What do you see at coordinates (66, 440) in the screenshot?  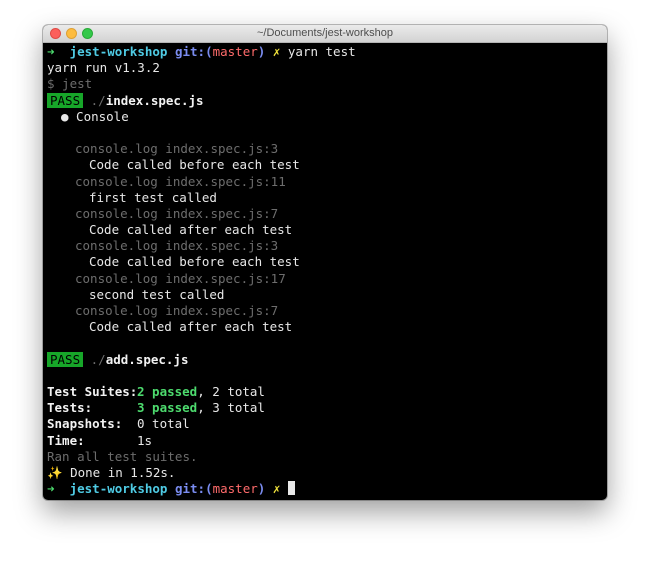 I see `time-label: Time:` at bounding box center [66, 440].